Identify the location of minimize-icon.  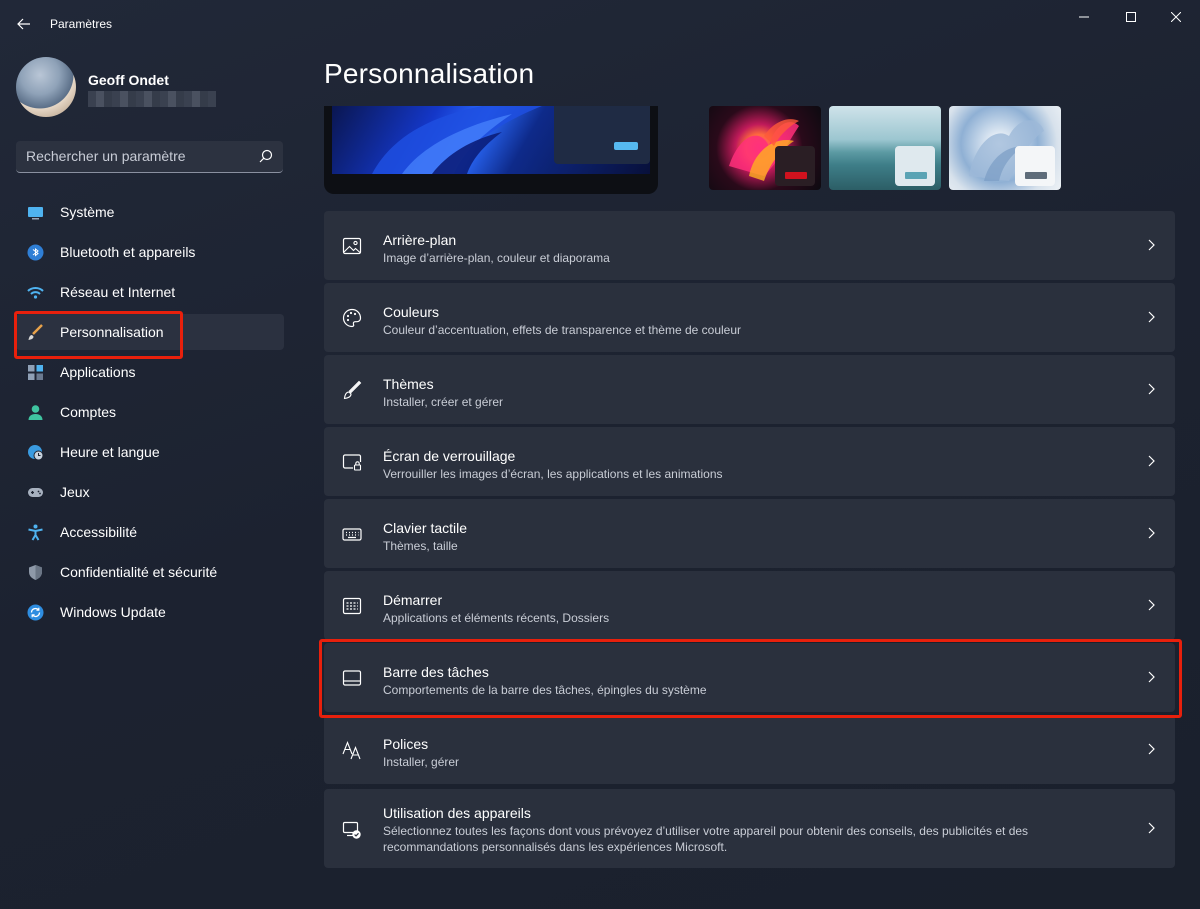
(1084, 17).